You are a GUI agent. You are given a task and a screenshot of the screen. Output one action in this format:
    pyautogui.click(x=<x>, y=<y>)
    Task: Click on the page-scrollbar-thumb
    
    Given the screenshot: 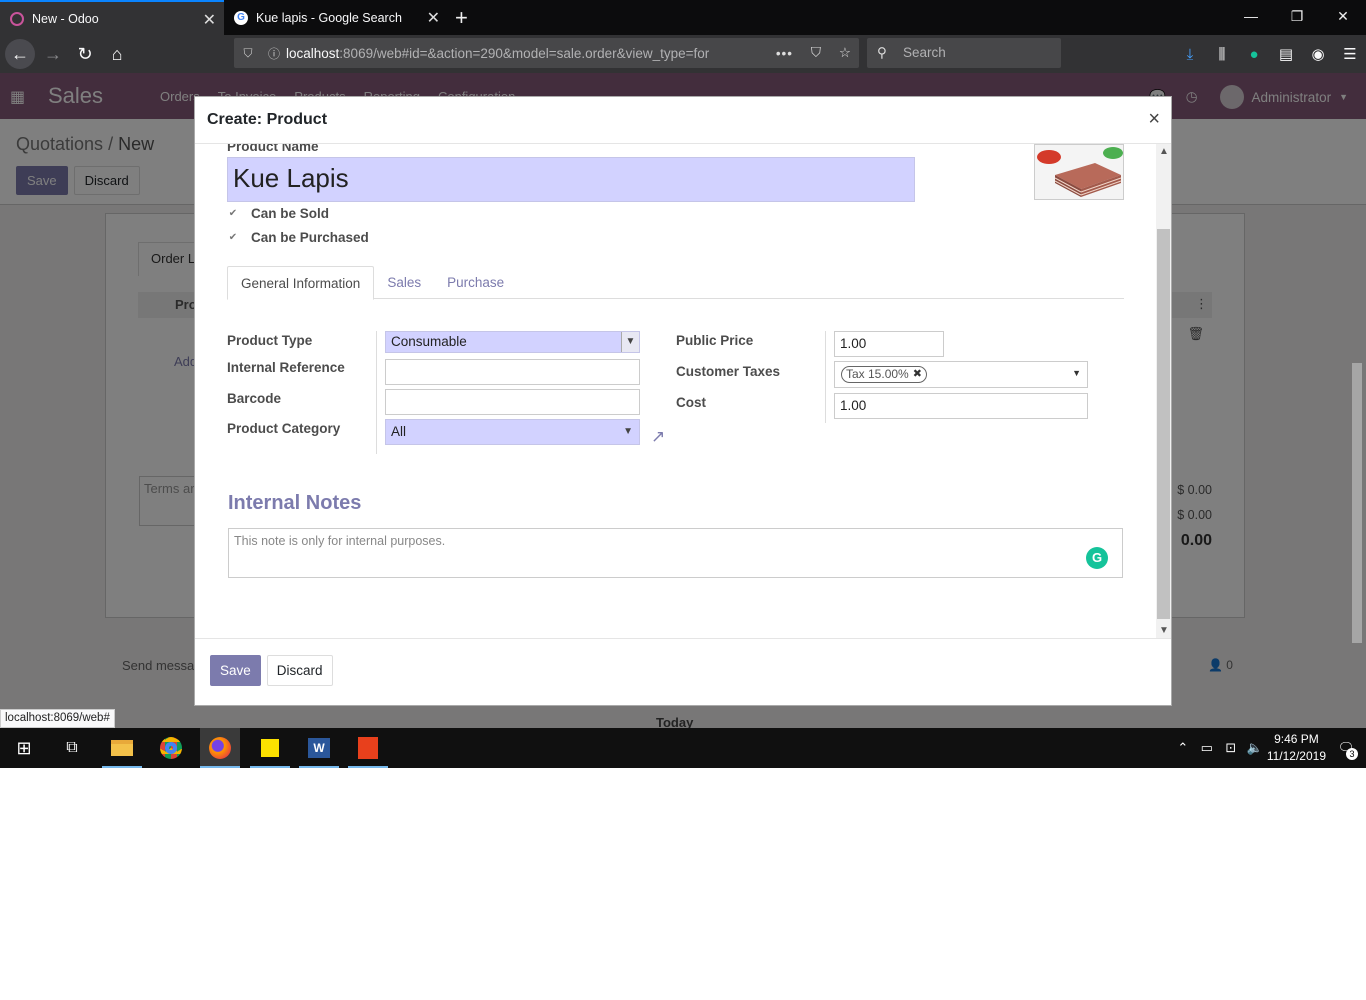 What is the action you would take?
    pyautogui.click(x=1357, y=503)
    